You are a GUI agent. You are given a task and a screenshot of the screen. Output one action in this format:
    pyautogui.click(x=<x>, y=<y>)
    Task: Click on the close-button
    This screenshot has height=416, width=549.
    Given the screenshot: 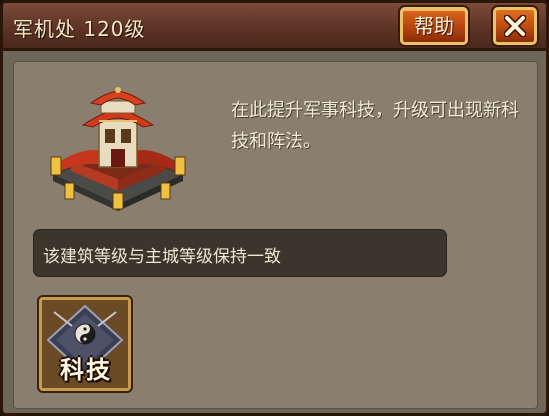 What is the action you would take?
    pyautogui.click(x=515, y=26)
    